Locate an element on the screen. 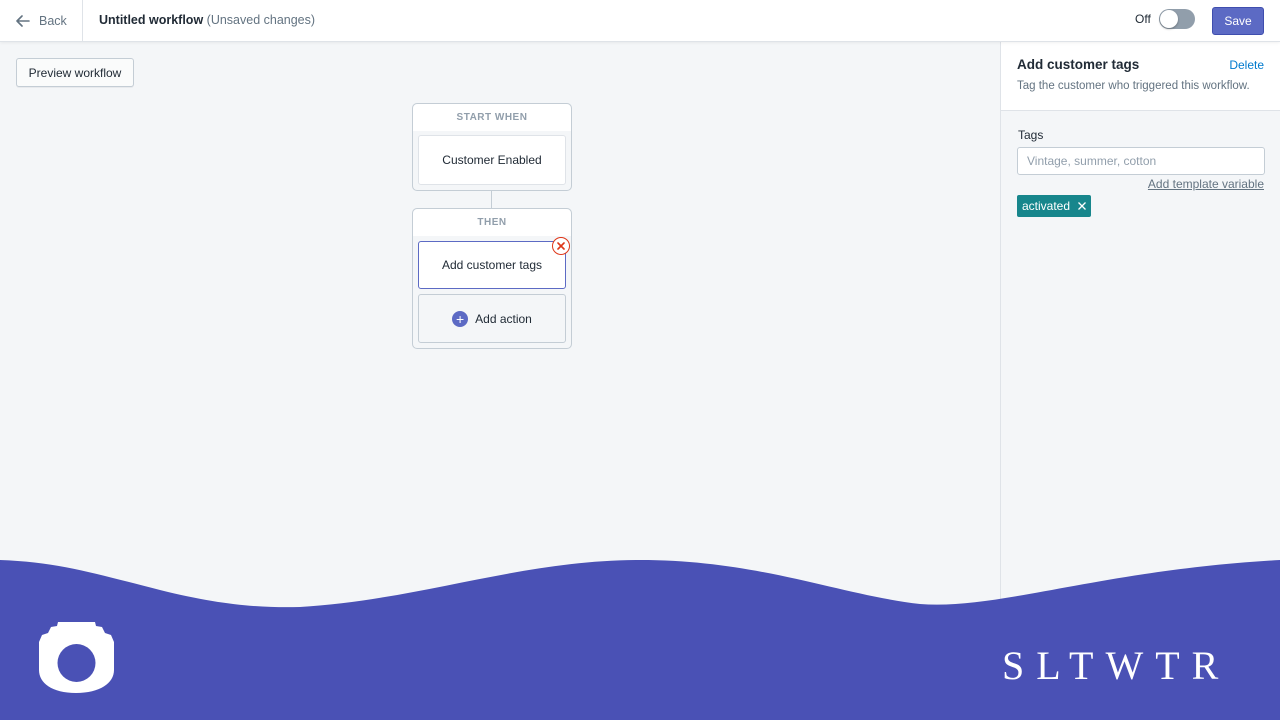 This screenshot has width=1280, height=720. start-when-header: START WHEN is located at coordinates (492, 117).